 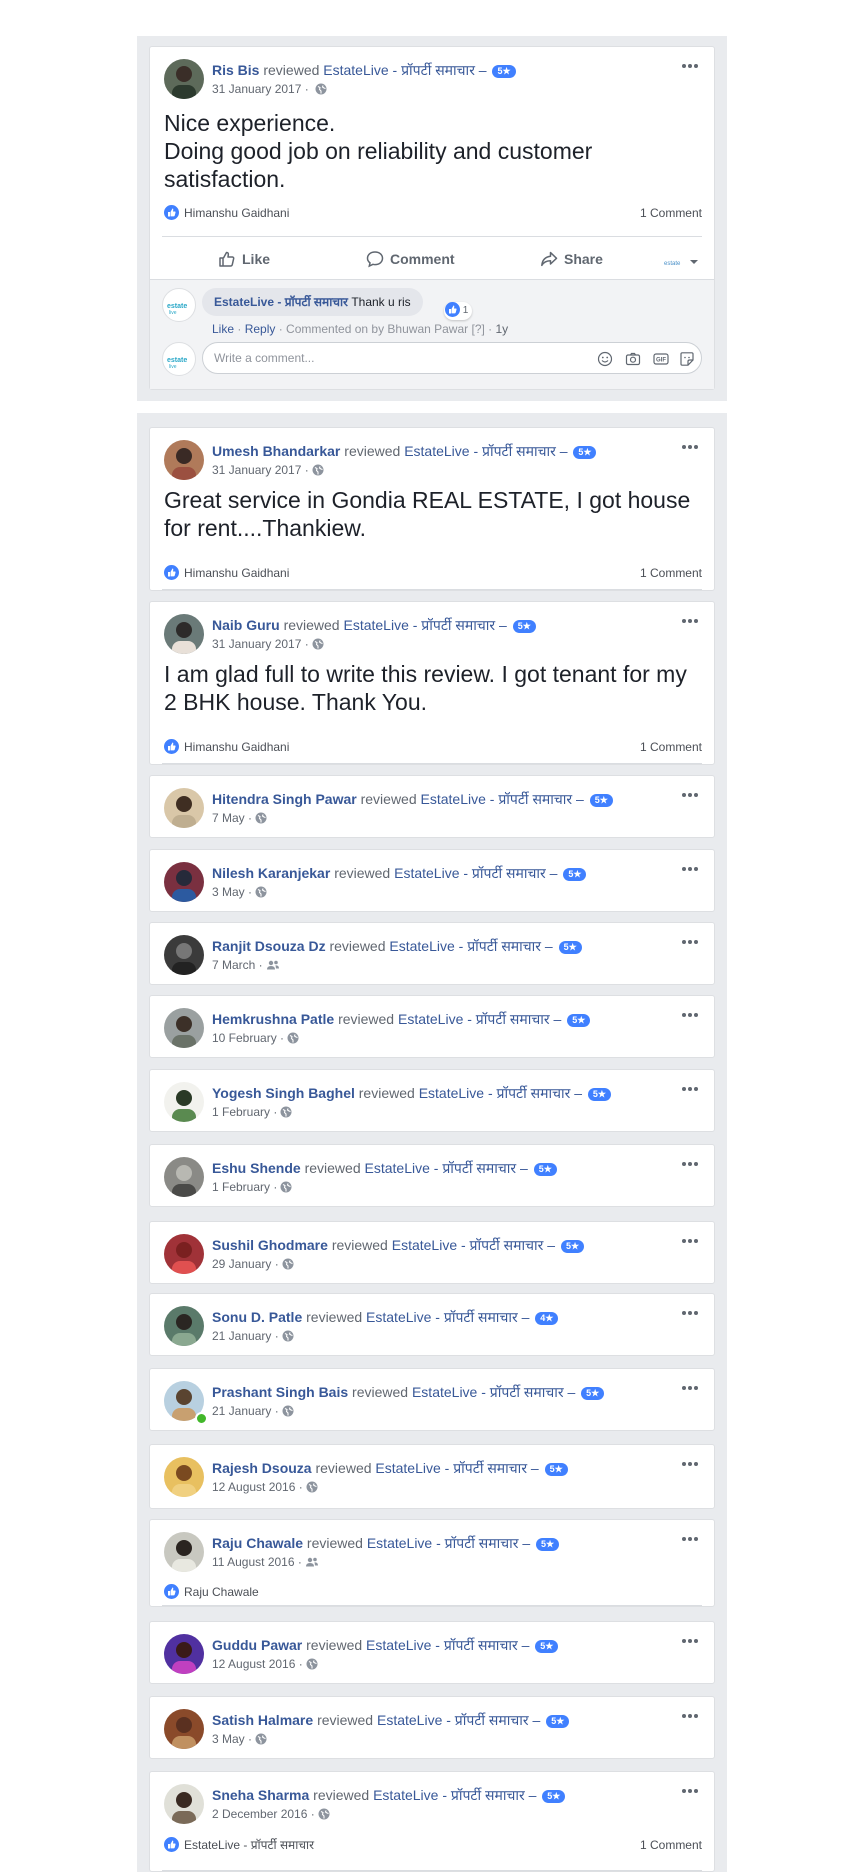 What do you see at coordinates (257, 1645) in the screenshot?
I see `reviewer-name: Guddu Pawar` at bounding box center [257, 1645].